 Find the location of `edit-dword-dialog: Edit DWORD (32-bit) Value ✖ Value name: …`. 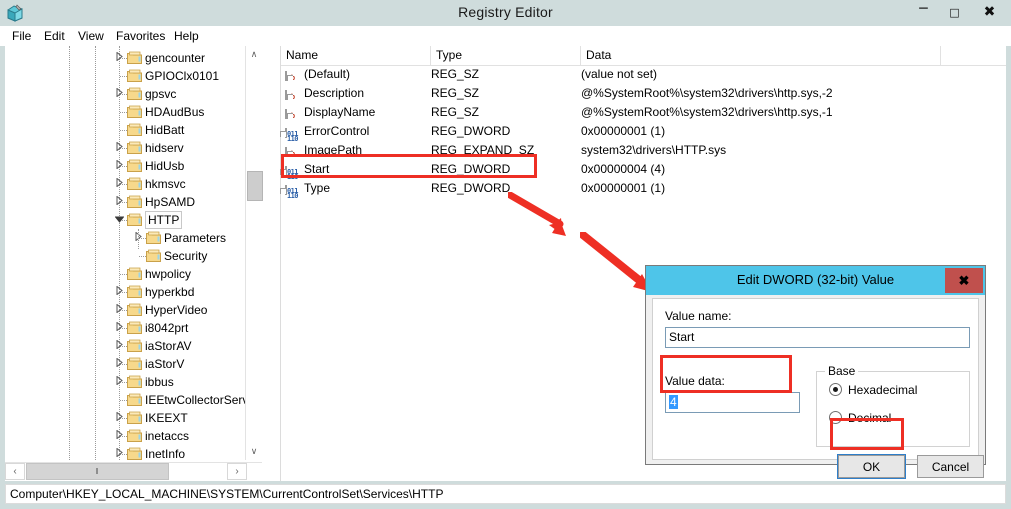

edit-dword-dialog: Edit DWORD (32-bit) Value ✖ Value name: … is located at coordinates (815, 372).